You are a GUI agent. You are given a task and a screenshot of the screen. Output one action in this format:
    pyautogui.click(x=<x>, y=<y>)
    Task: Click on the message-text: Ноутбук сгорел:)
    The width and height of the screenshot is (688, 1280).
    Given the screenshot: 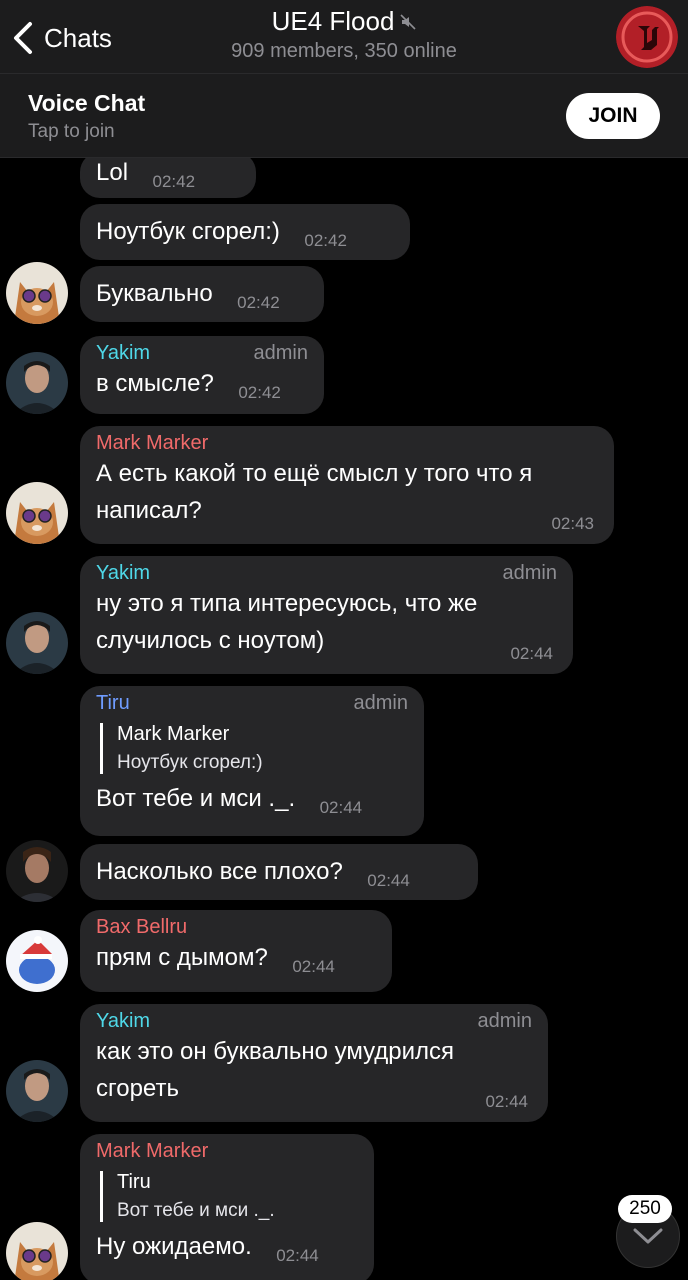 What is the action you would take?
    pyautogui.click(x=188, y=231)
    